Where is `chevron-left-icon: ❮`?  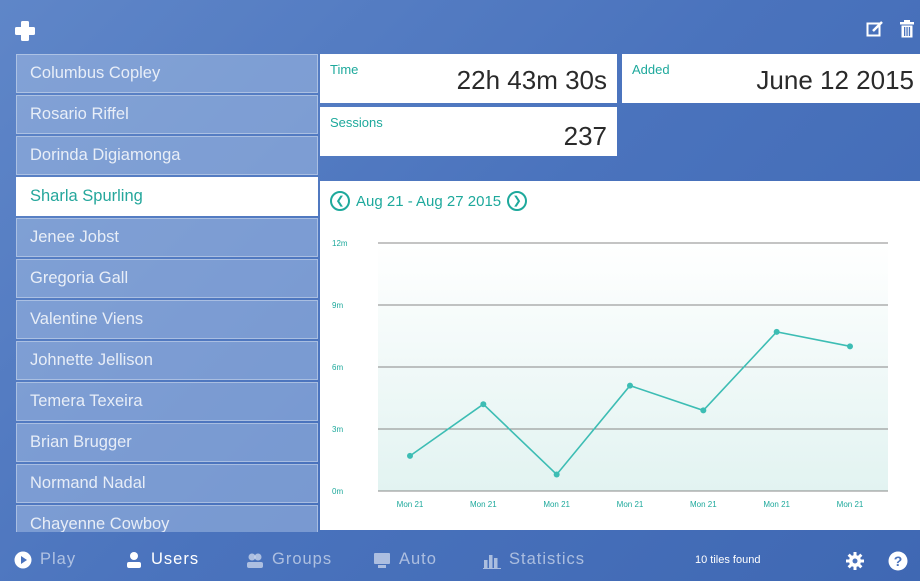
chevron-left-icon: ❮ is located at coordinates (340, 201).